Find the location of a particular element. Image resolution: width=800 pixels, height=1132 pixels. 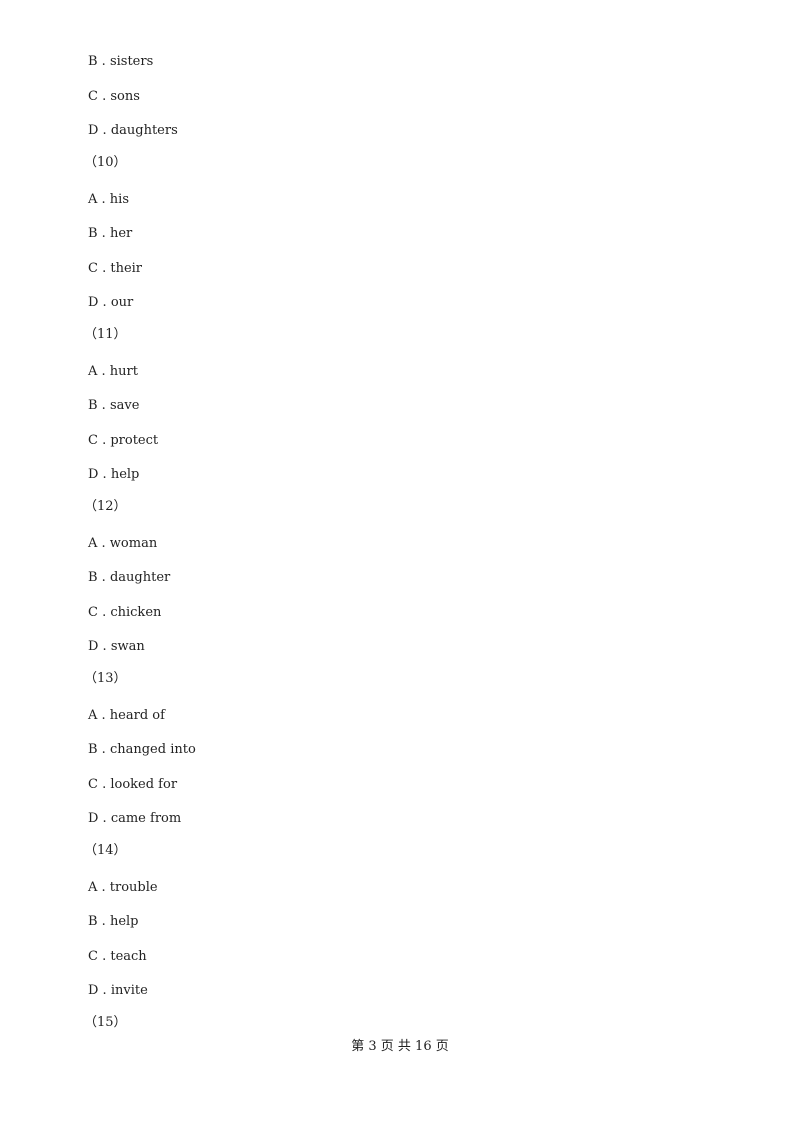

answer-option: B . sisters is located at coordinates (121, 61).